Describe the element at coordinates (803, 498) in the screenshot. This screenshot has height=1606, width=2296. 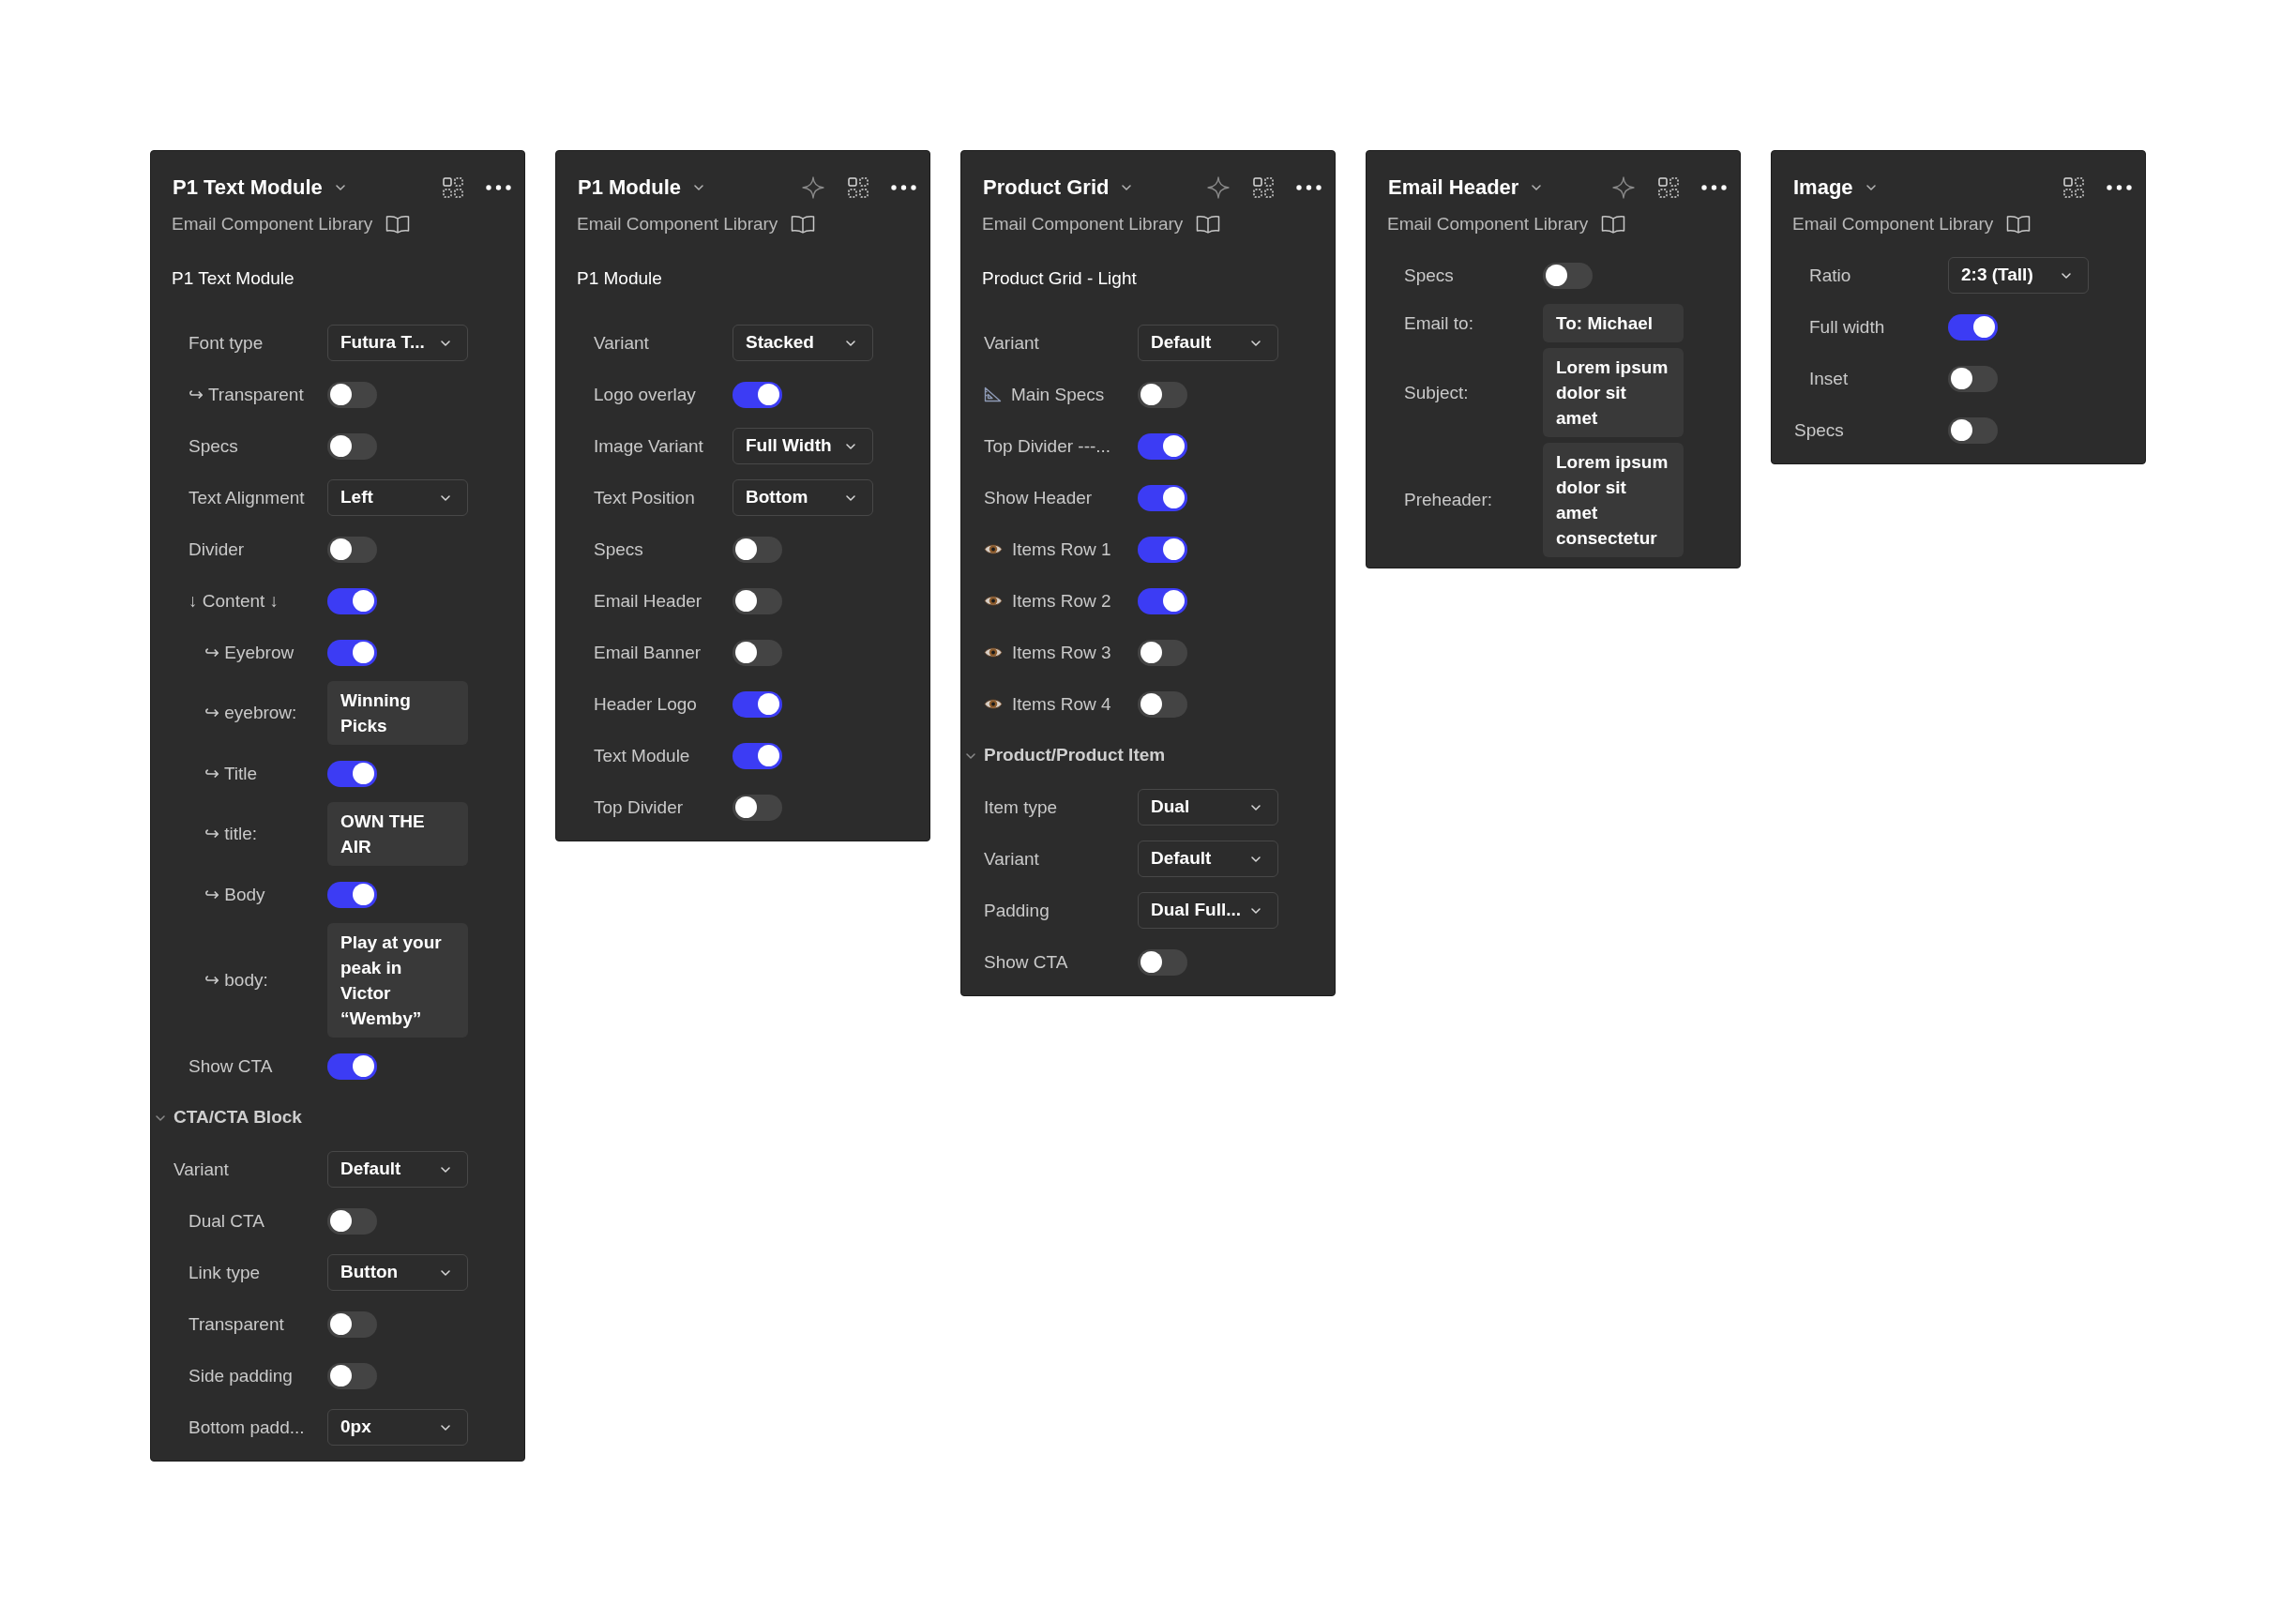
I see `dropdown: Bottom` at that location.